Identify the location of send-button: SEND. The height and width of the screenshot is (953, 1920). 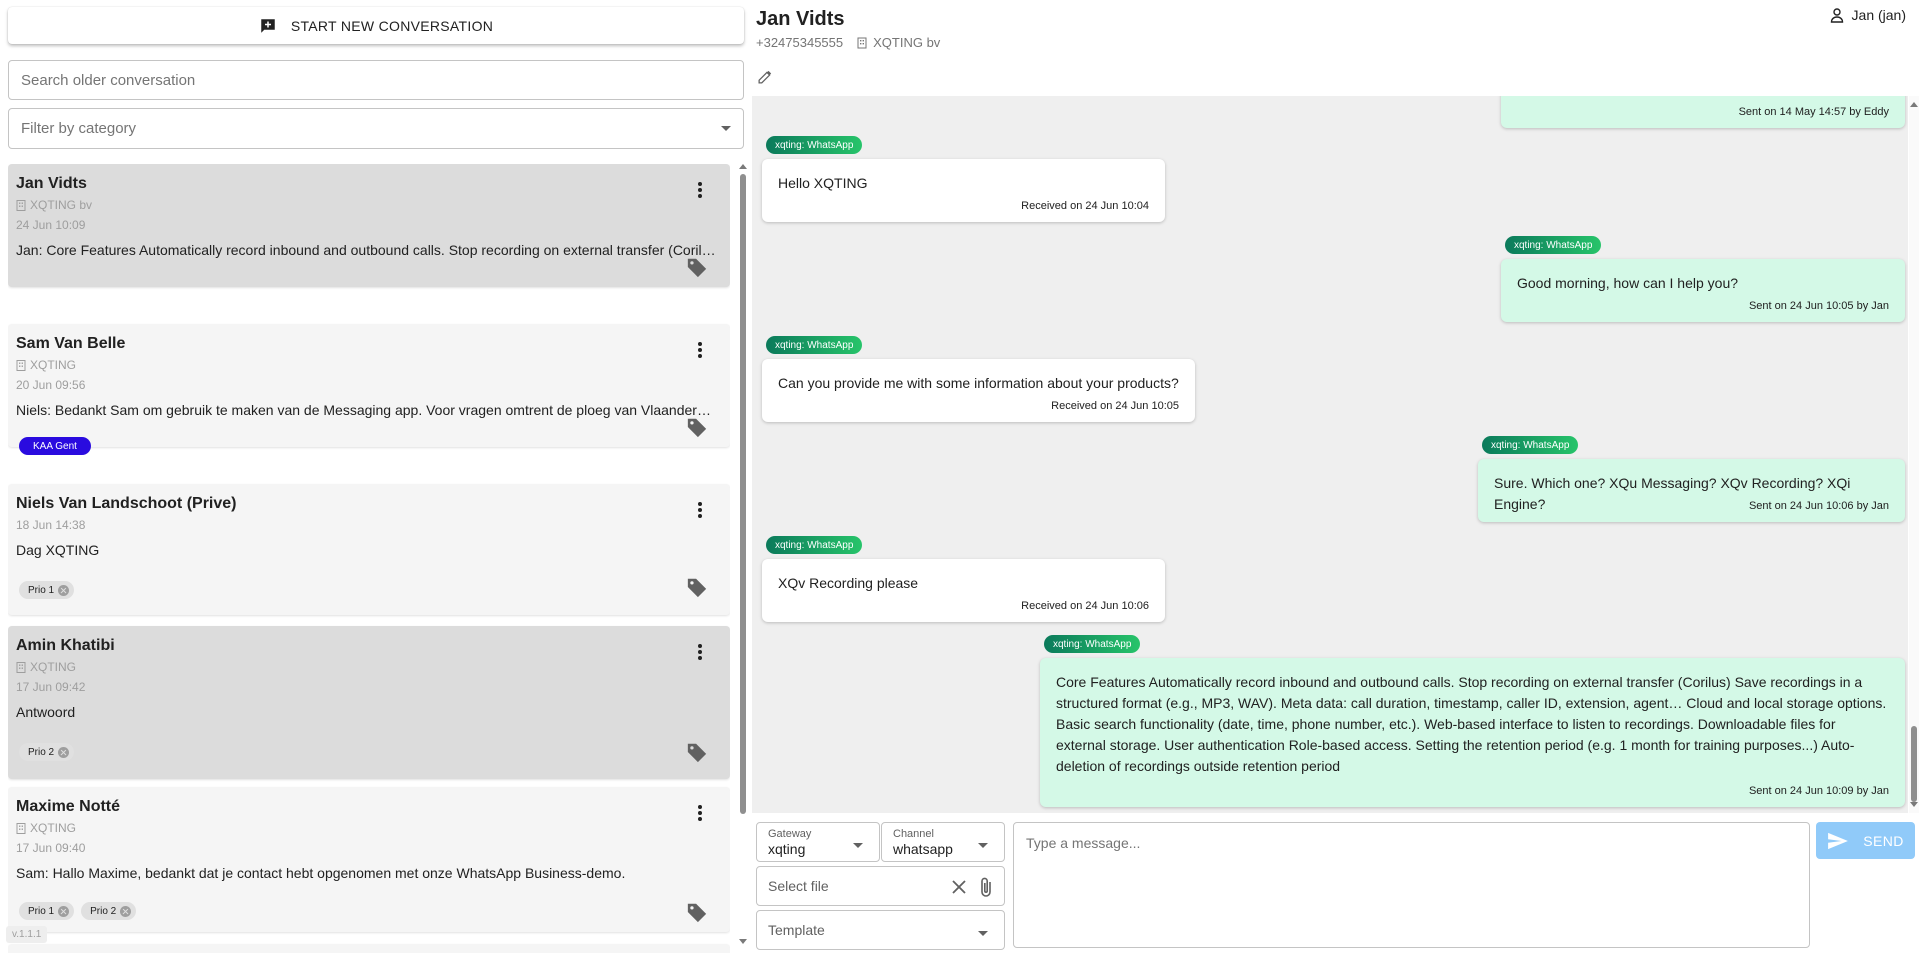
(1865, 840).